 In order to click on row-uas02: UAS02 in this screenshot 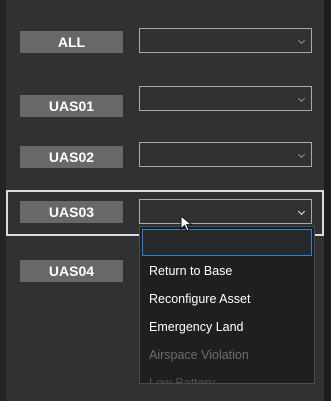, I will do `click(165, 160)`.